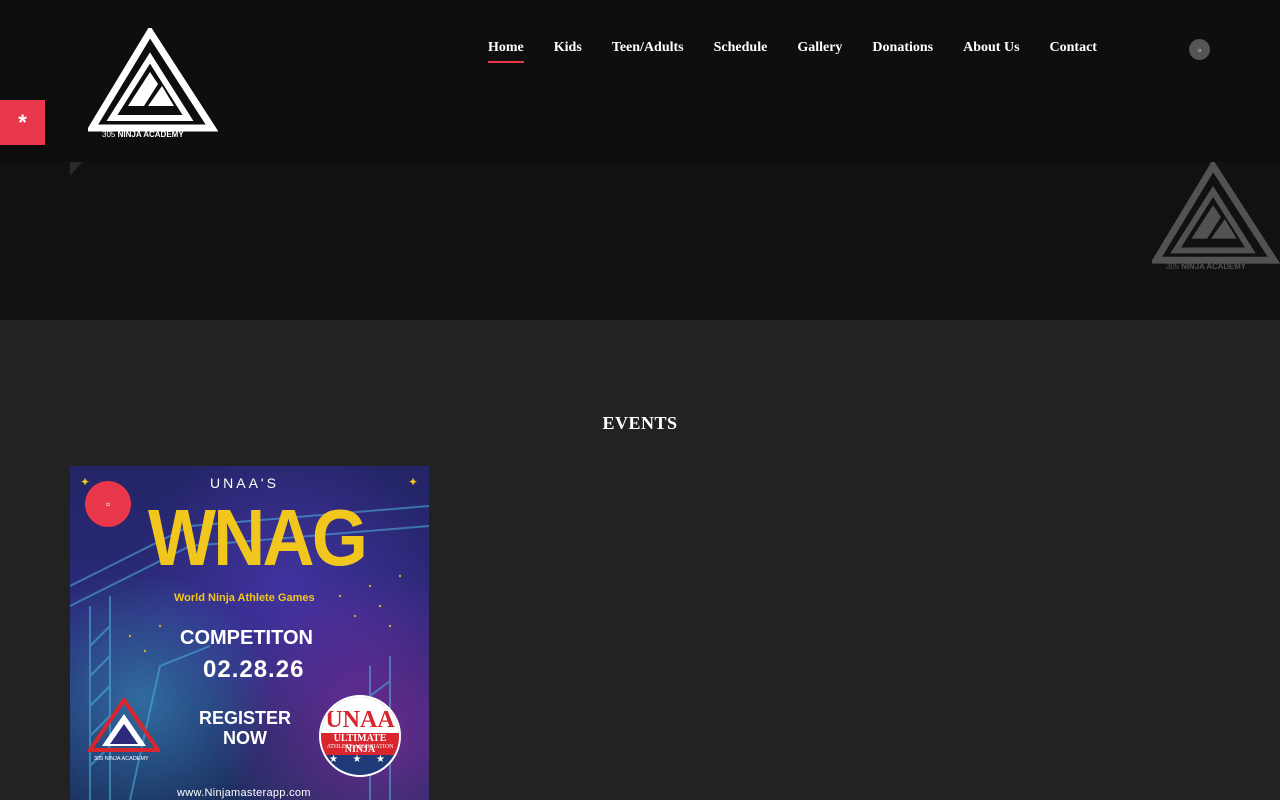 Image resolution: width=1280 pixels, height=800 pixels. I want to click on event-badge-button: ▫, so click(108, 504).